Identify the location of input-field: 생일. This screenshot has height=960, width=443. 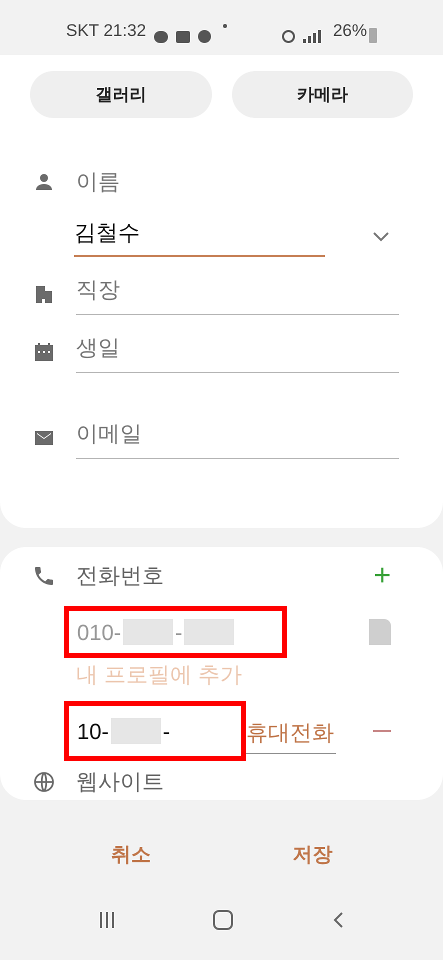
(237, 352).